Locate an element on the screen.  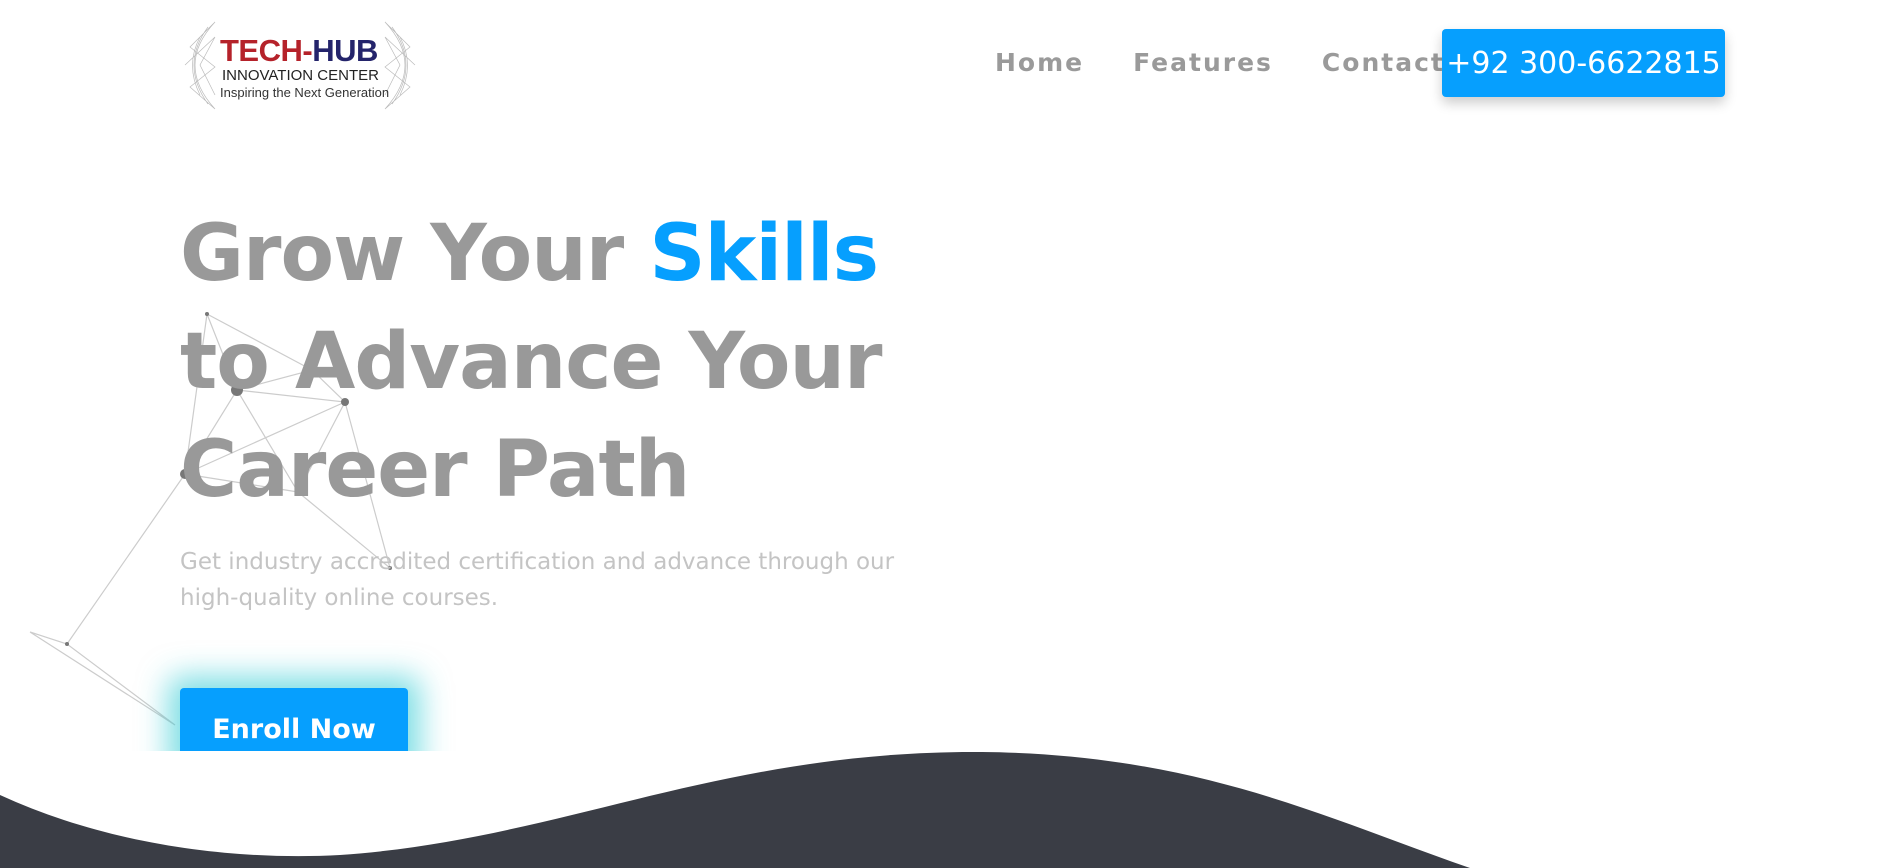
logo-tagline: Inspiring the Next Generation is located at coordinates (305, 92).